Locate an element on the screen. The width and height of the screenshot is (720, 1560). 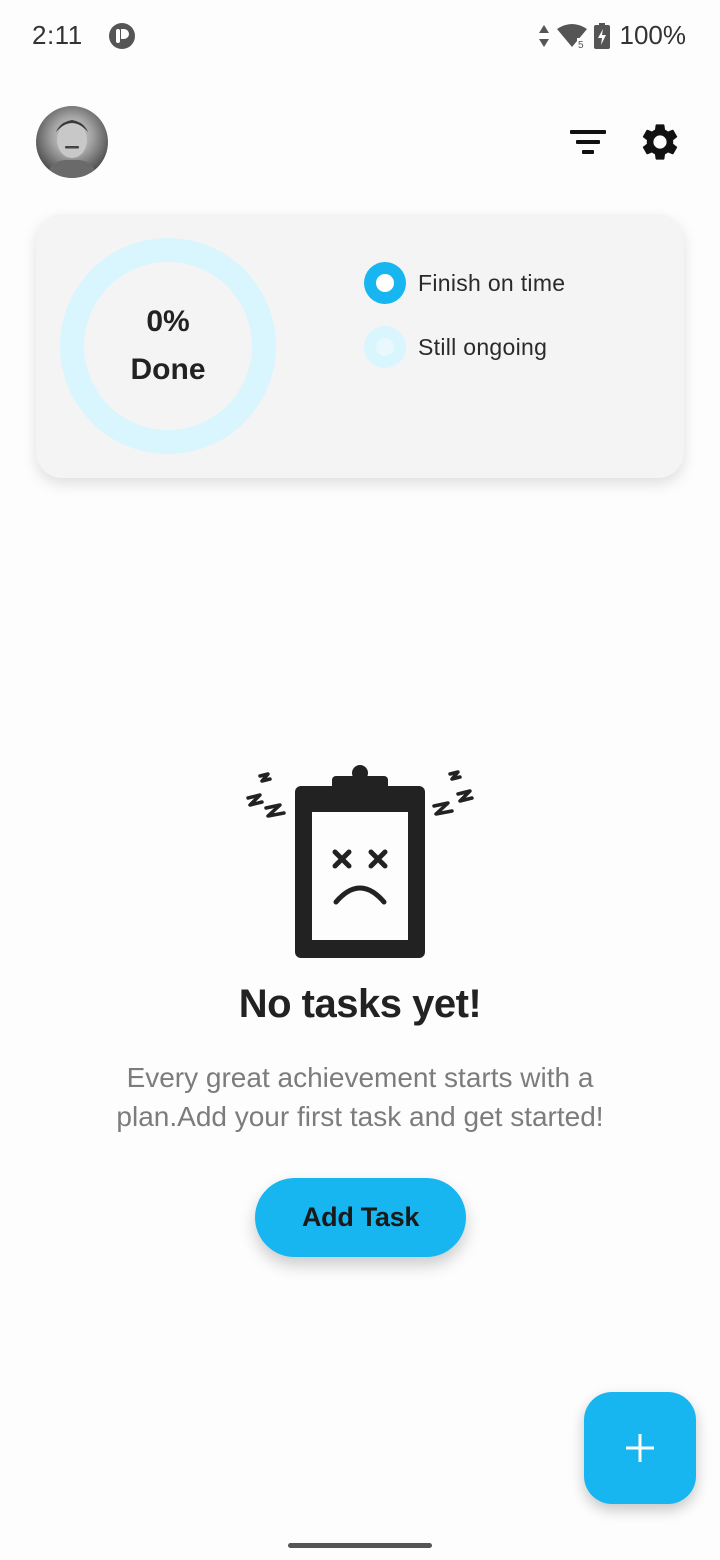
status-indicators: 5 100% is located at coordinates (612, 35).